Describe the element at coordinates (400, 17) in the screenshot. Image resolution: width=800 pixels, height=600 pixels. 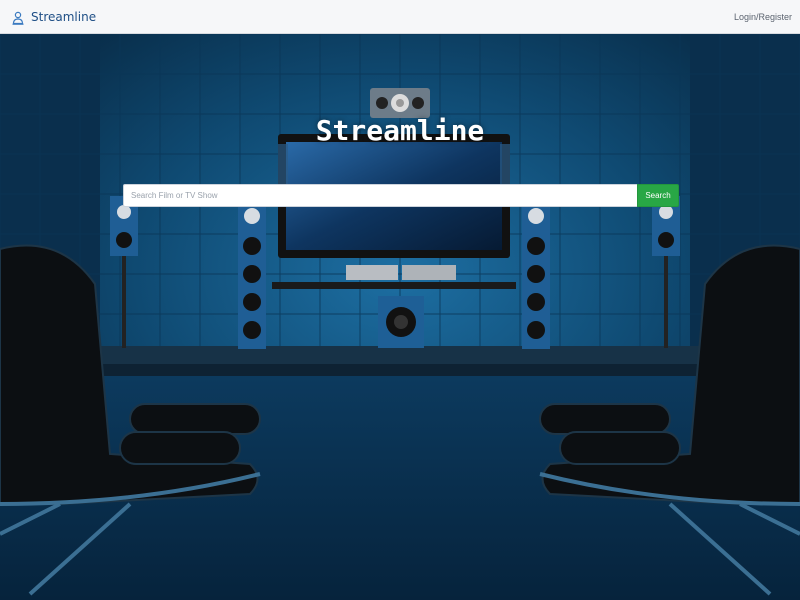
I see `top-navbar: Streamline Login/Register` at that location.